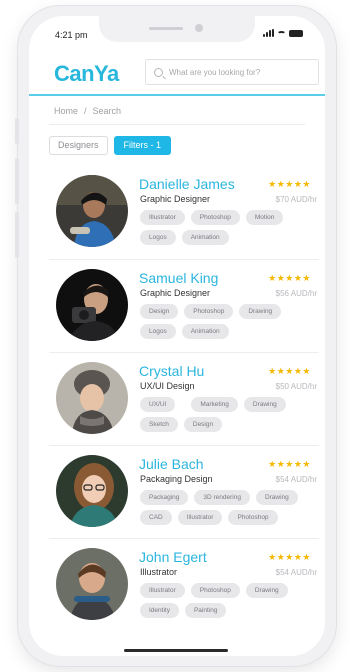 The height and width of the screenshot is (672, 350). Describe the element at coordinates (159, 572) in the screenshot. I see `designer-role: Illustrator` at that location.